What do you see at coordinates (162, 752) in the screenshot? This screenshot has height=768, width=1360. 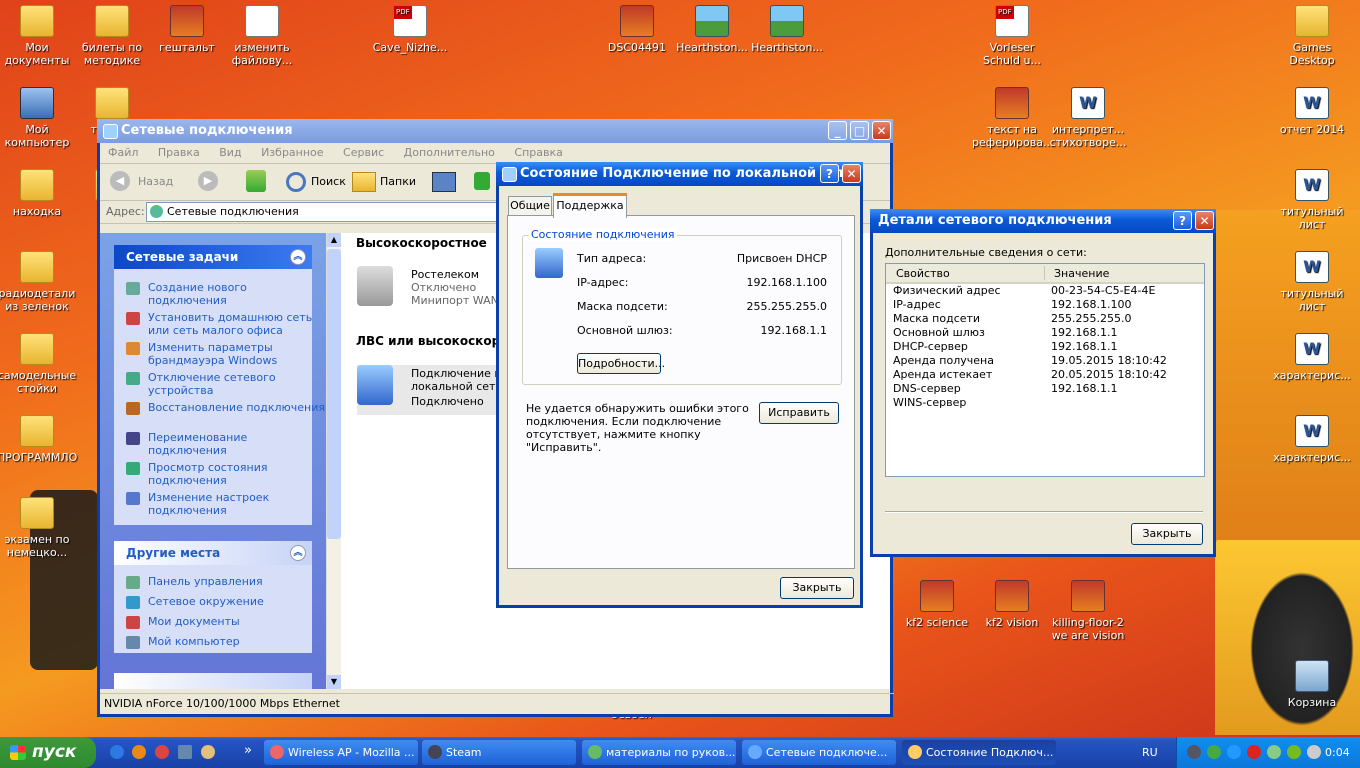 I see `firefox-icon` at bounding box center [162, 752].